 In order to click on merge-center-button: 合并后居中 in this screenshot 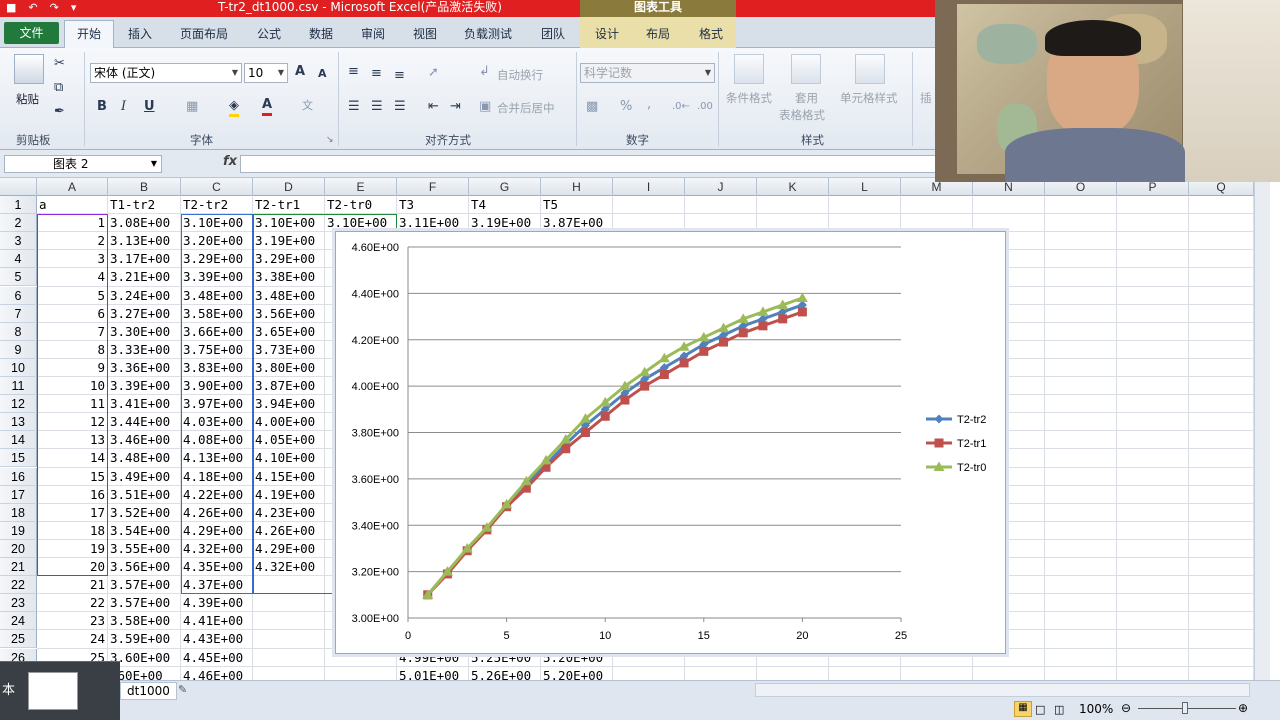, I will do `click(526, 108)`.